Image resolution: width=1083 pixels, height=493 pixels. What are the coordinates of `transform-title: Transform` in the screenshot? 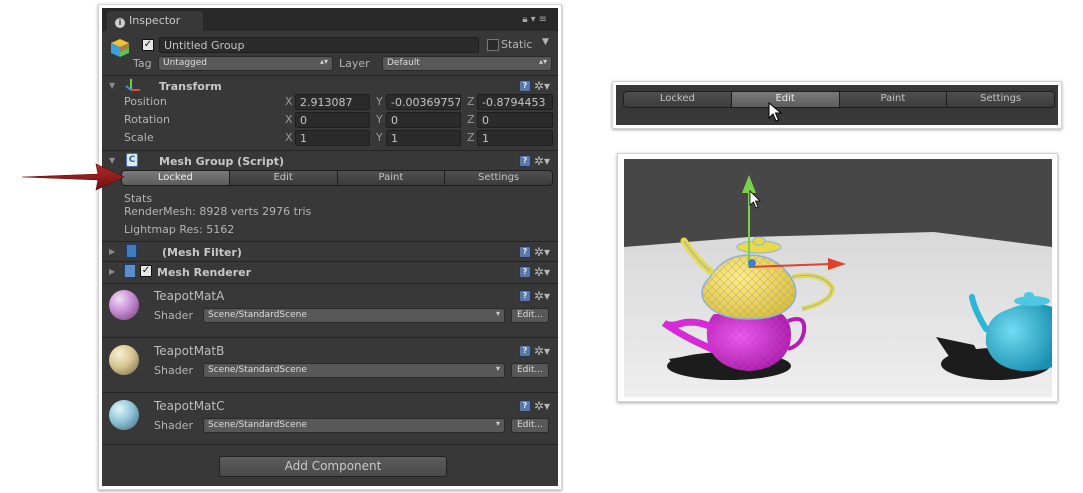 It's located at (190, 86).